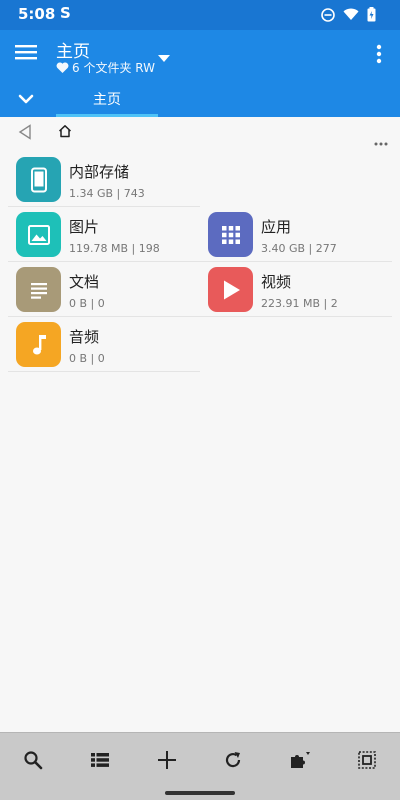  I want to click on battery-icon, so click(371, 14).